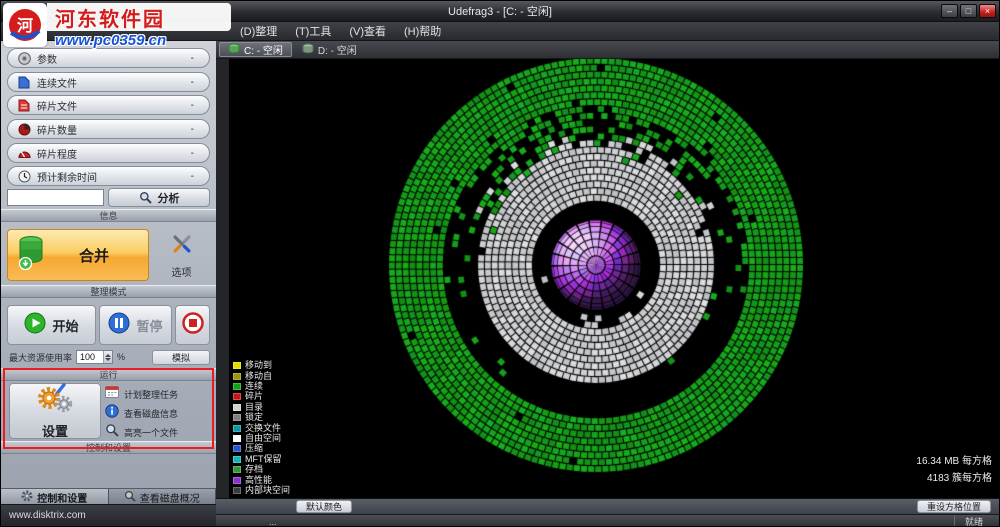 This screenshot has height=527, width=1000. What do you see at coordinates (55, 410) in the screenshot?
I see `settings-button: 设置` at bounding box center [55, 410].